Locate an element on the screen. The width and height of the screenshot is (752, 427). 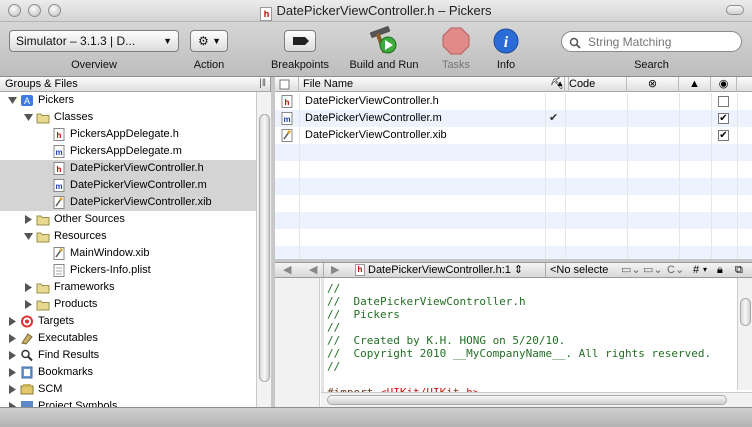
sidebar-item: SCM is located at coordinates (128, 389).